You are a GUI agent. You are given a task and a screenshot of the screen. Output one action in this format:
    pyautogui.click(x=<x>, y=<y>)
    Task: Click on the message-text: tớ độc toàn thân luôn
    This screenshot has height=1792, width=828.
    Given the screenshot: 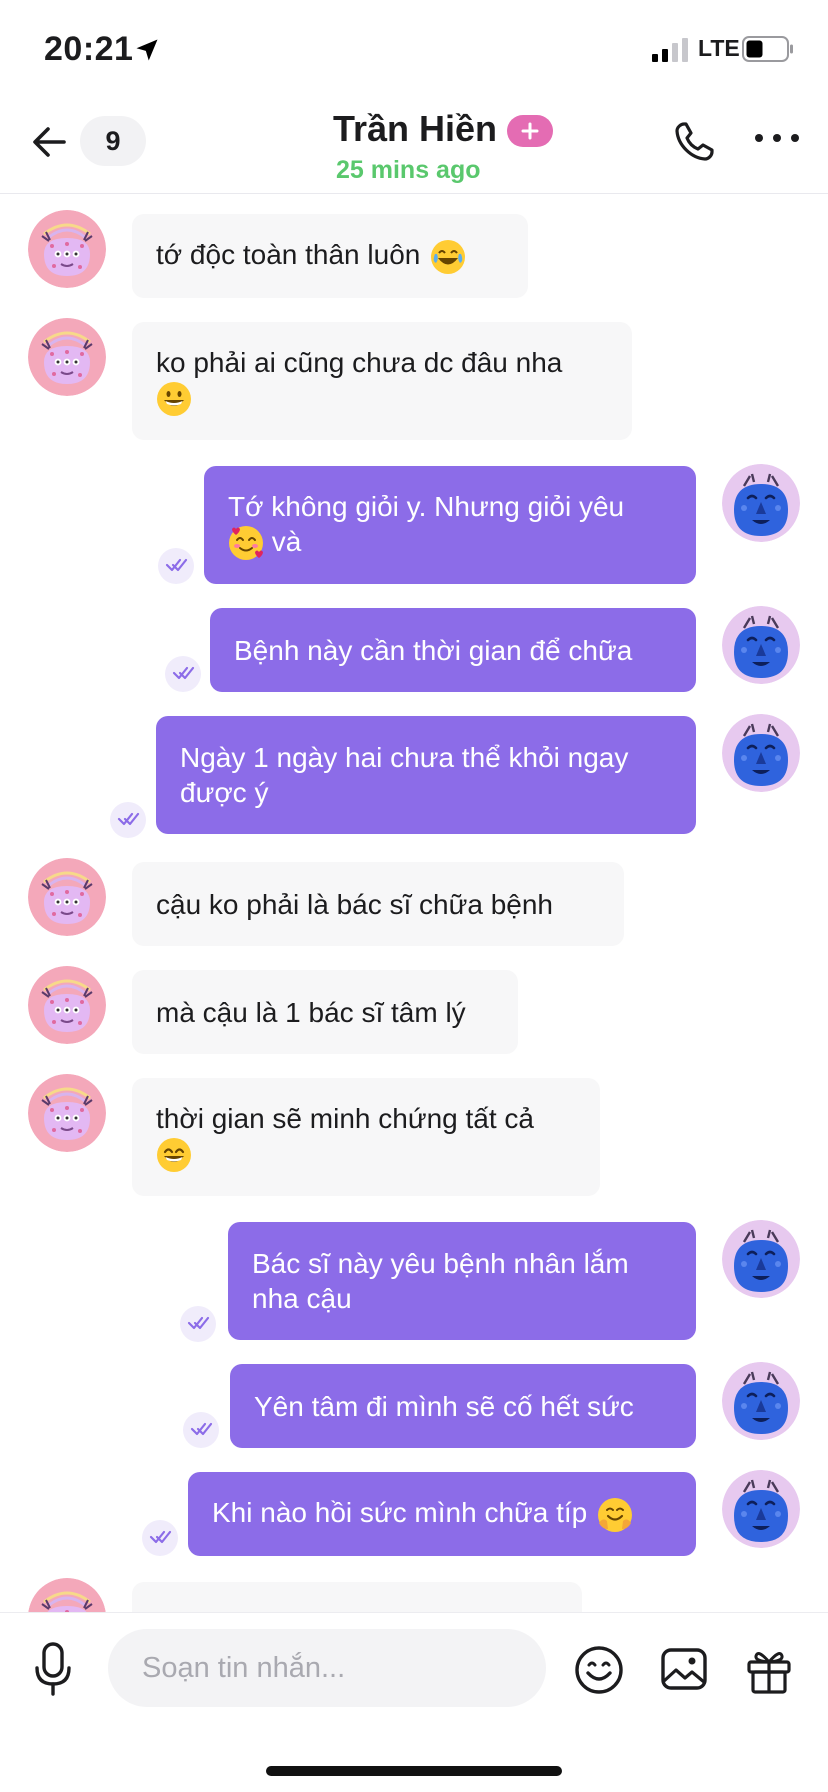 What is the action you would take?
    pyautogui.click(x=288, y=255)
    